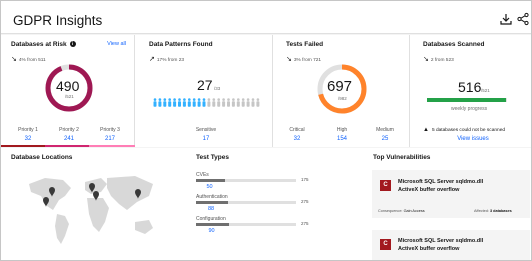 The image size is (532, 261). I want to click on card-title: Databases Scanned, so click(454, 44).